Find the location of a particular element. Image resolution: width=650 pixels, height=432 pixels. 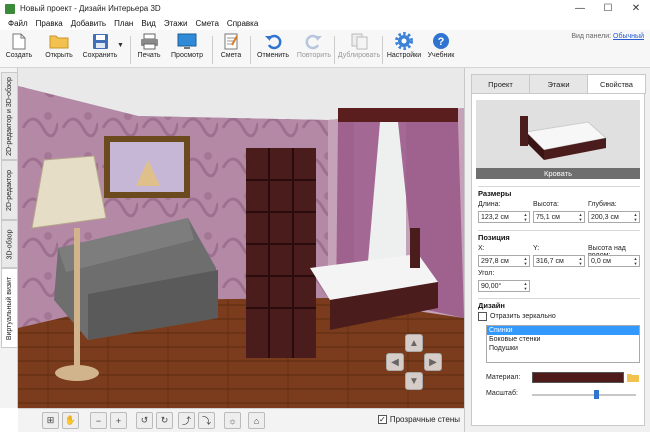

open-button: Открыть is located at coordinates (59, 49).